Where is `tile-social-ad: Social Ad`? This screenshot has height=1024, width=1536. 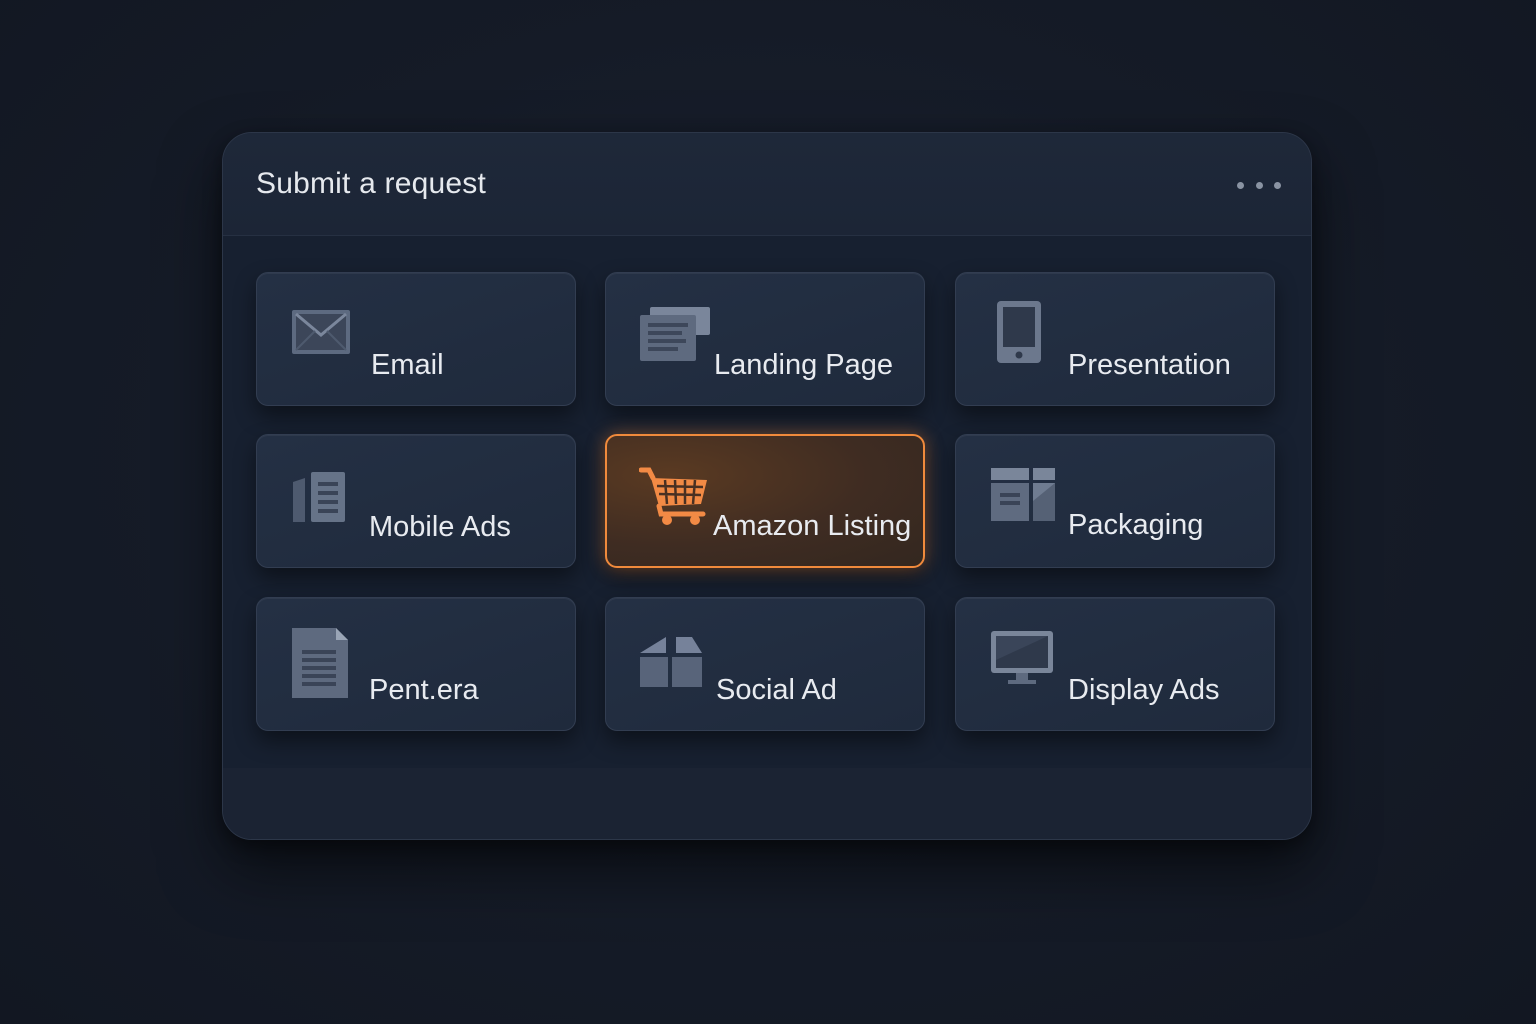 tile-social-ad: Social Ad is located at coordinates (765, 664).